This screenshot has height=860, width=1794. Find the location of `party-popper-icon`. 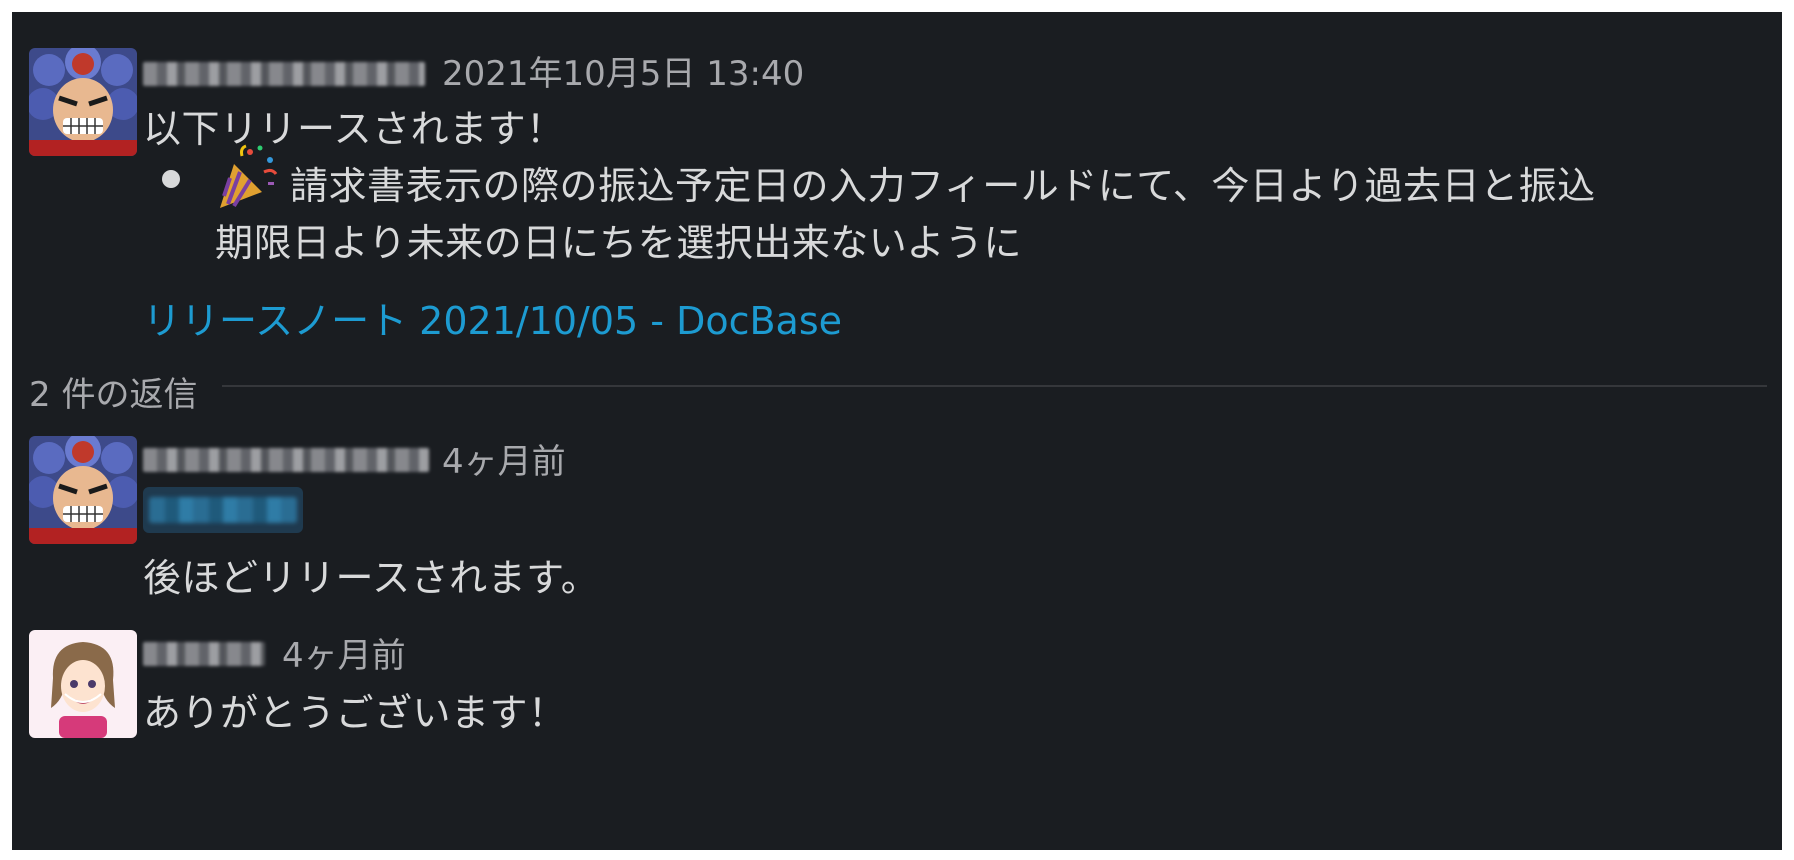

party-popper-icon is located at coordinates (249, 176).